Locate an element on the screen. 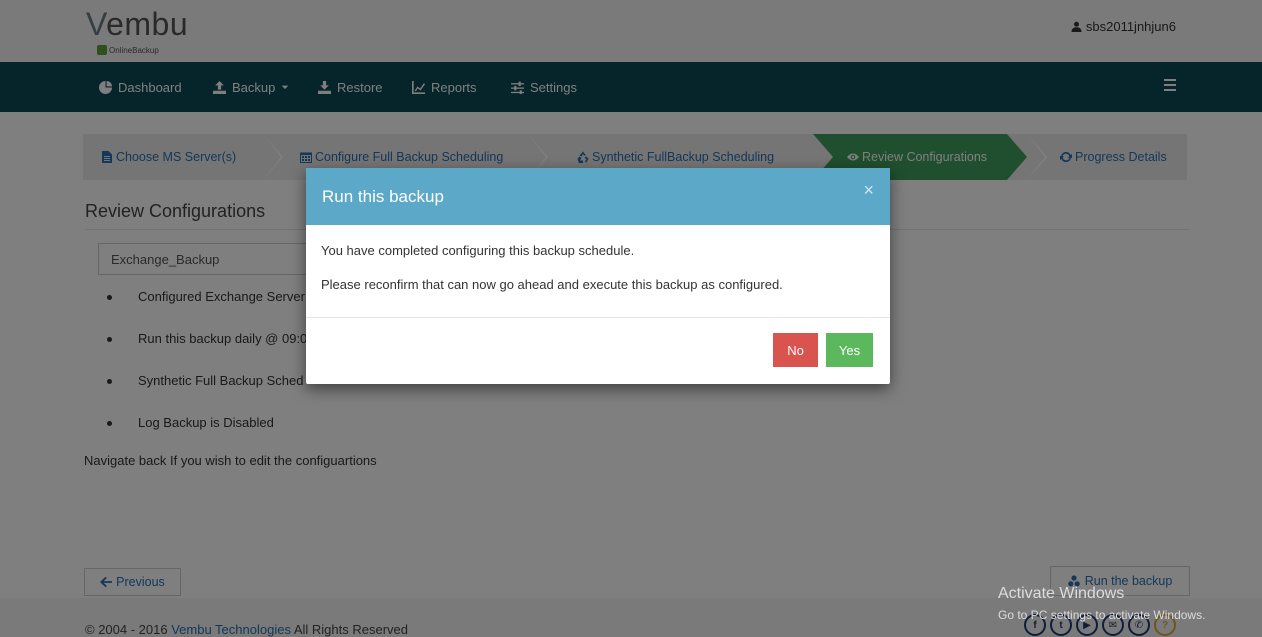 The image size is (1262, 637). modal-footer: No Yes is located at coordinates (823, 350).